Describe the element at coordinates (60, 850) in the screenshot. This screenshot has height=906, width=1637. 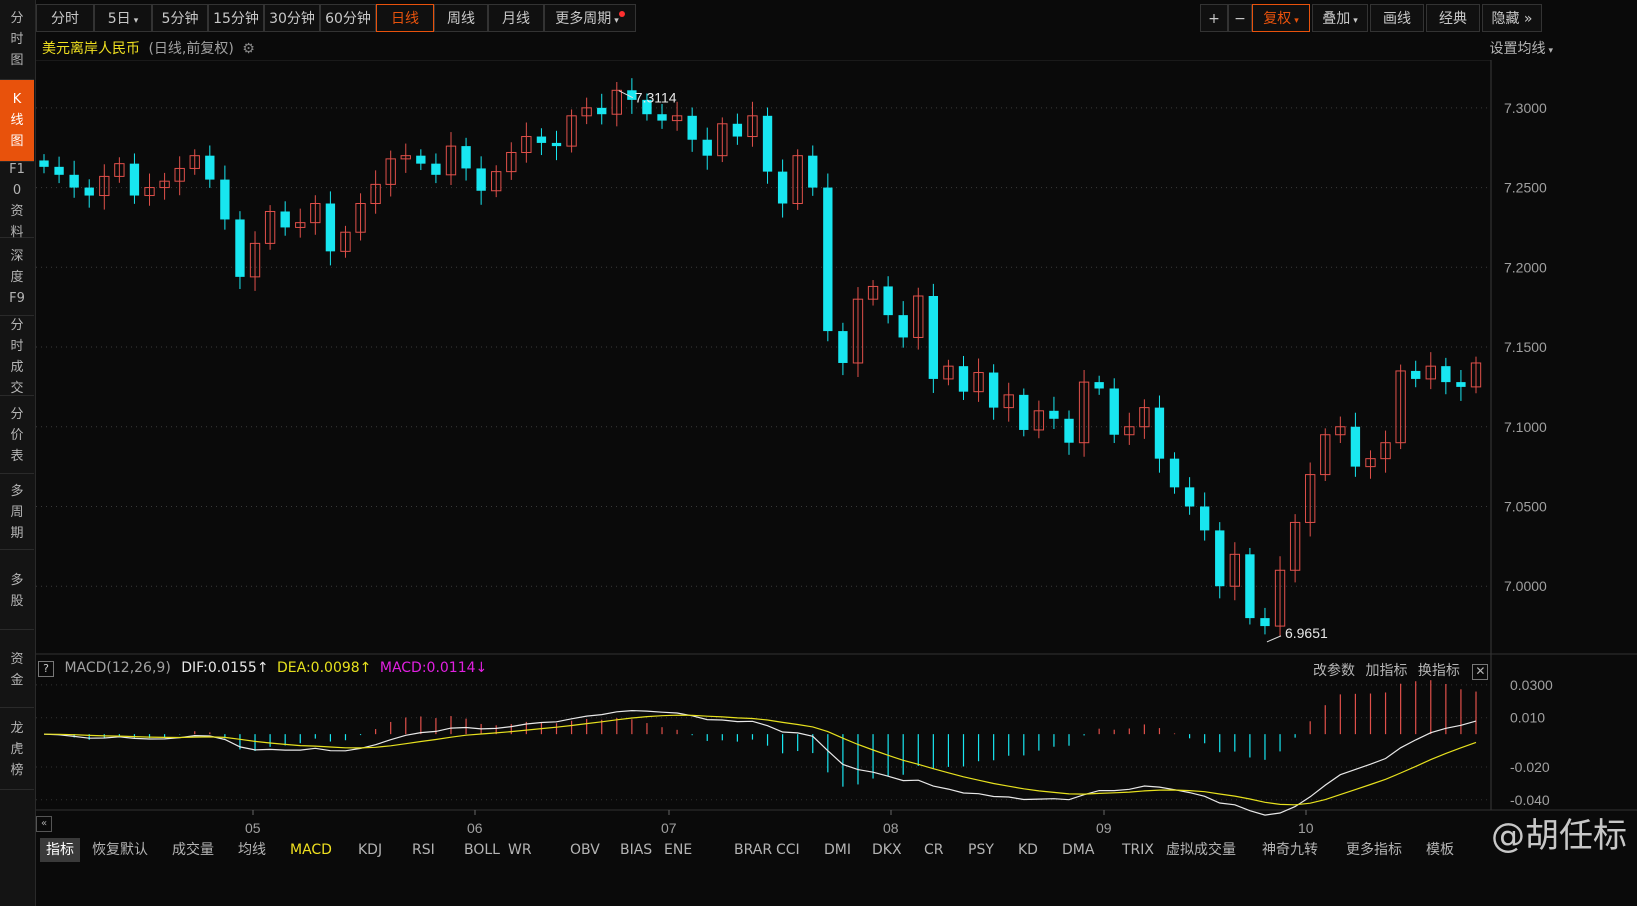
I see `indicator-tab-0: 指标` at that location.